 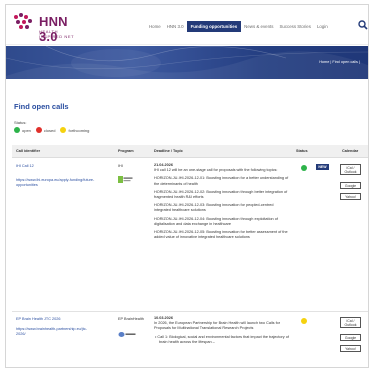 I want to click on program-name: EP BrainHealth, so click(x=131, y=319).